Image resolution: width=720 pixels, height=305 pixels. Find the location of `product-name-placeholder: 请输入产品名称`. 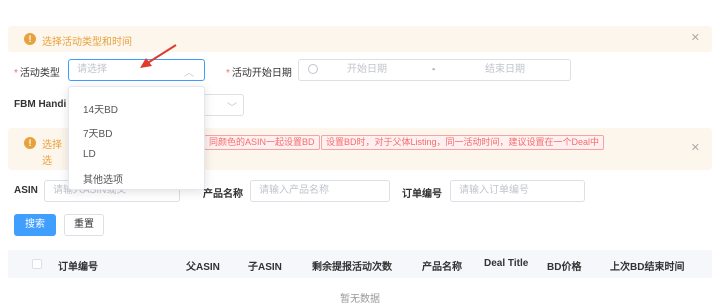

product-name-placeholder: 请输入产品名称 is located at coordinates (294, 190).